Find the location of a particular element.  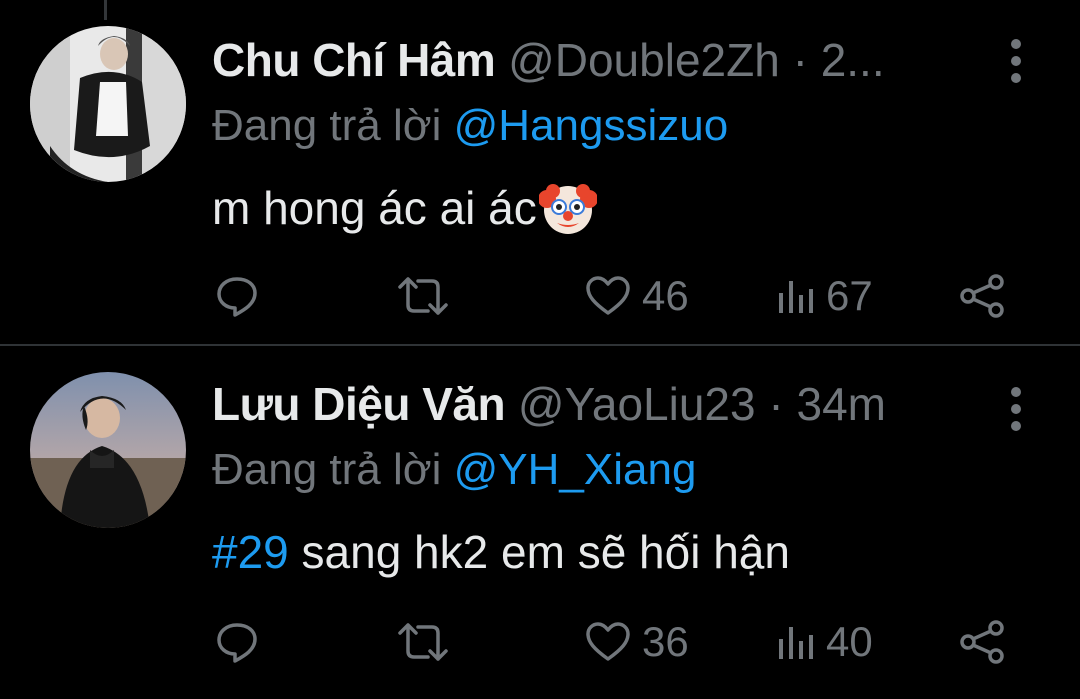

tweet-text: m hong ác ai ác is located at coordinates (405, 208).